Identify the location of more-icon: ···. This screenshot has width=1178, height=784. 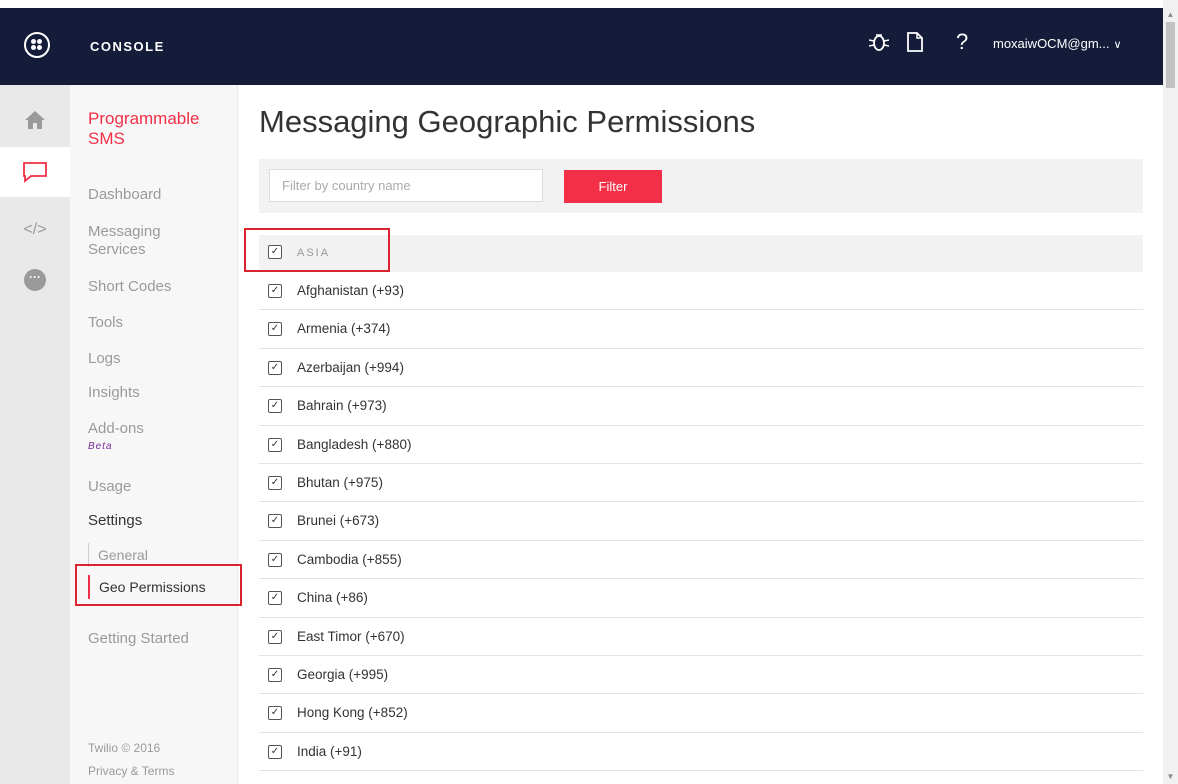
(35, 280).